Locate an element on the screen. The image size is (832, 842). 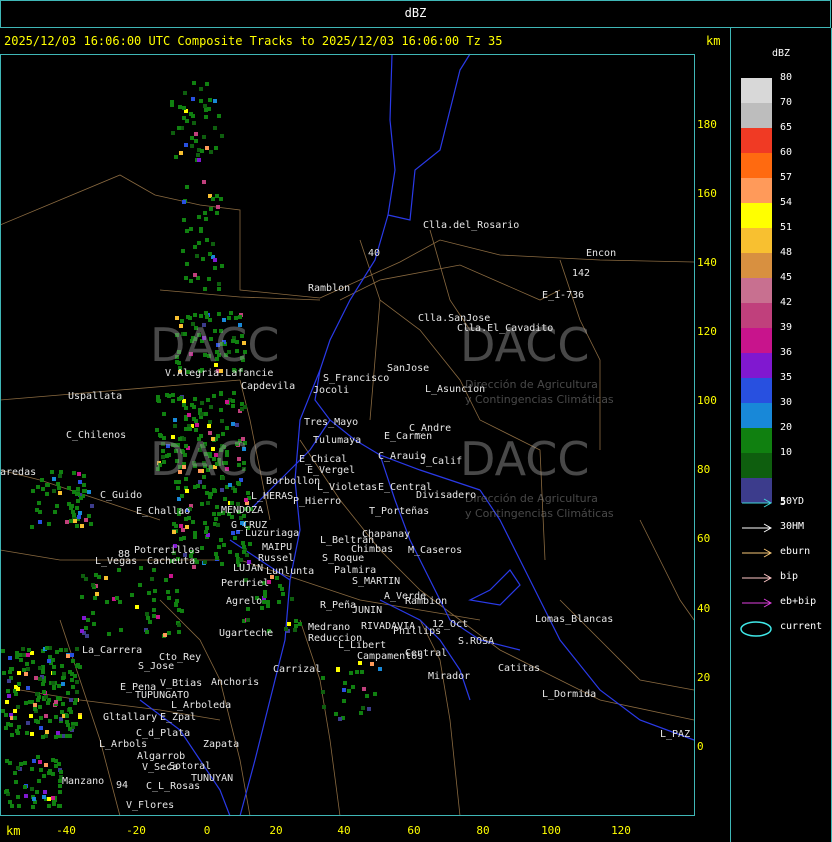
place-label: Clla.del_Rosario is located at coordinates (471, 225).